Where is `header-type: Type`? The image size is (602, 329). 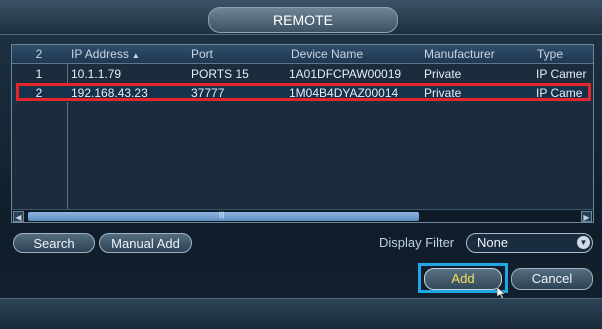 header-type: Type is located at coordinates (565, 54).